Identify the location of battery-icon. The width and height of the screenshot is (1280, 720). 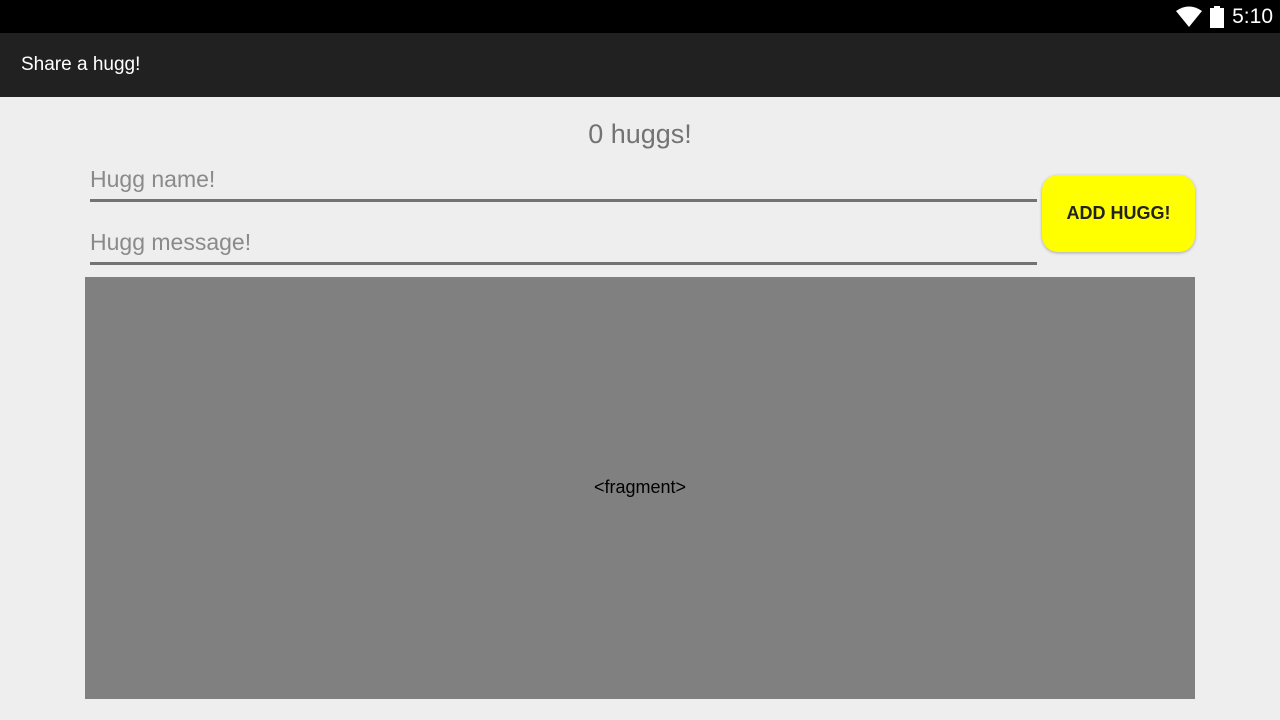
(1217, 16).